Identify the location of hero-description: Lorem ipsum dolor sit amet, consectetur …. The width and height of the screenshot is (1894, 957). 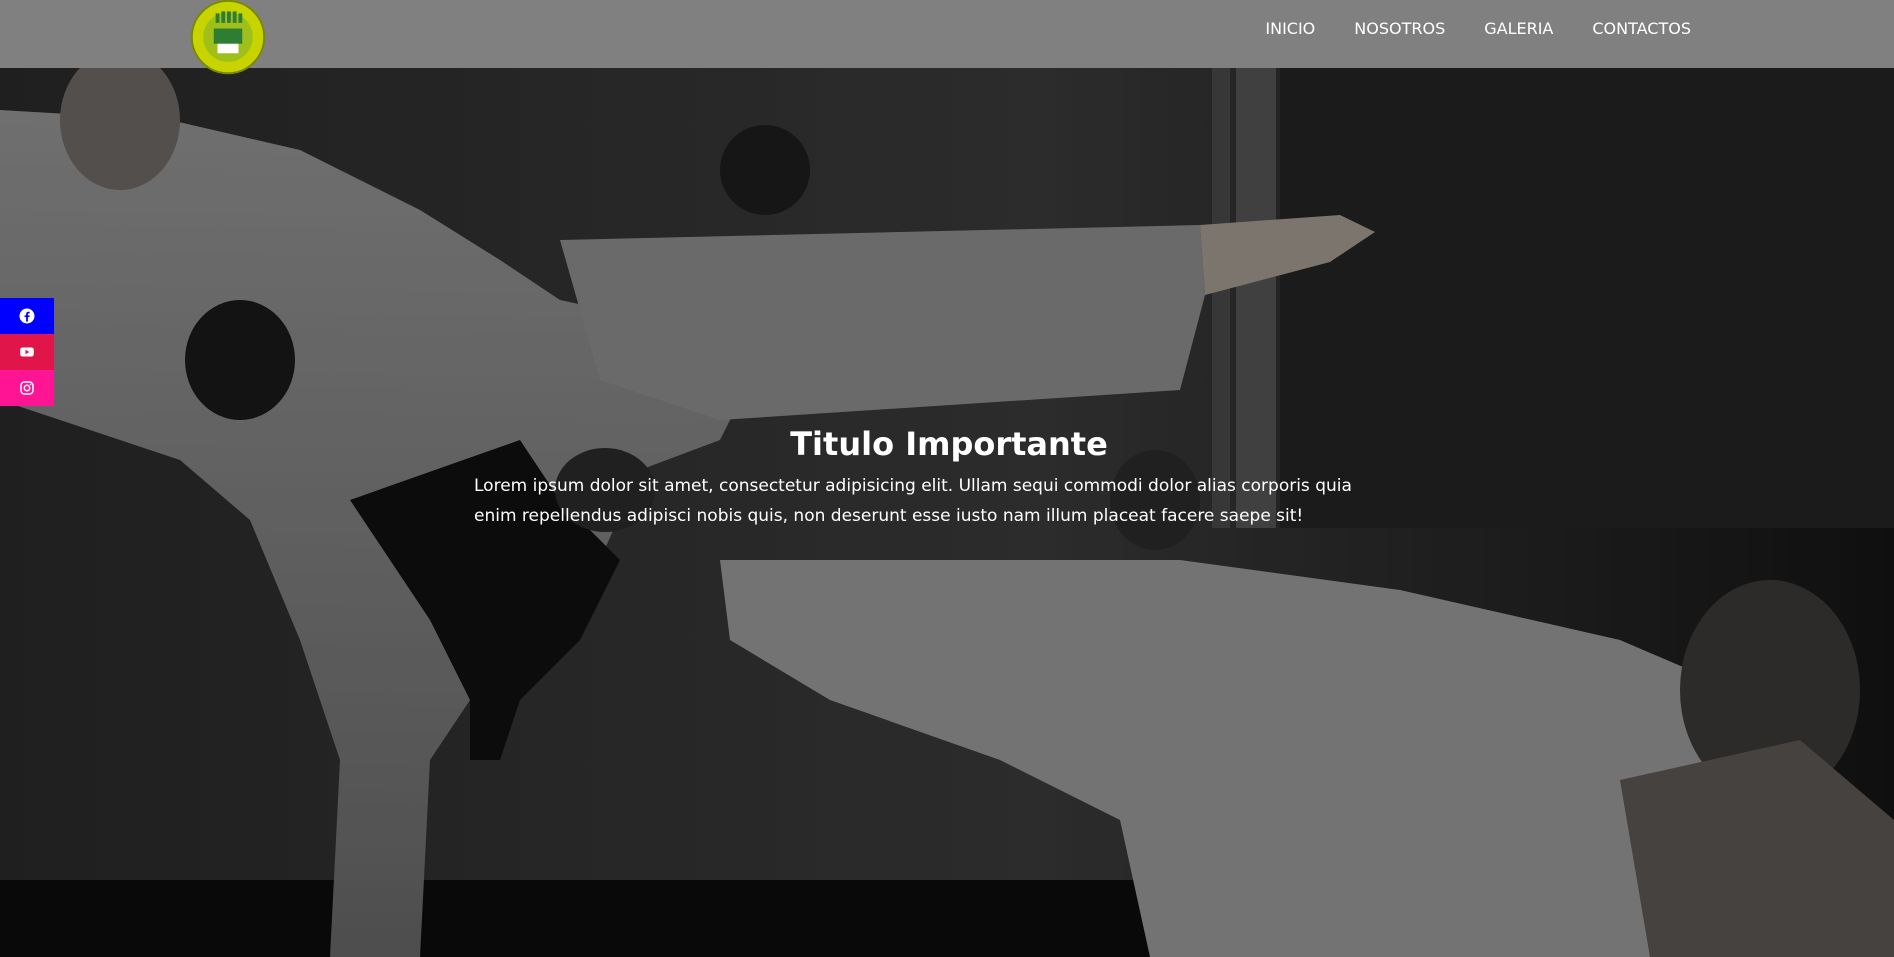
(913, 501).